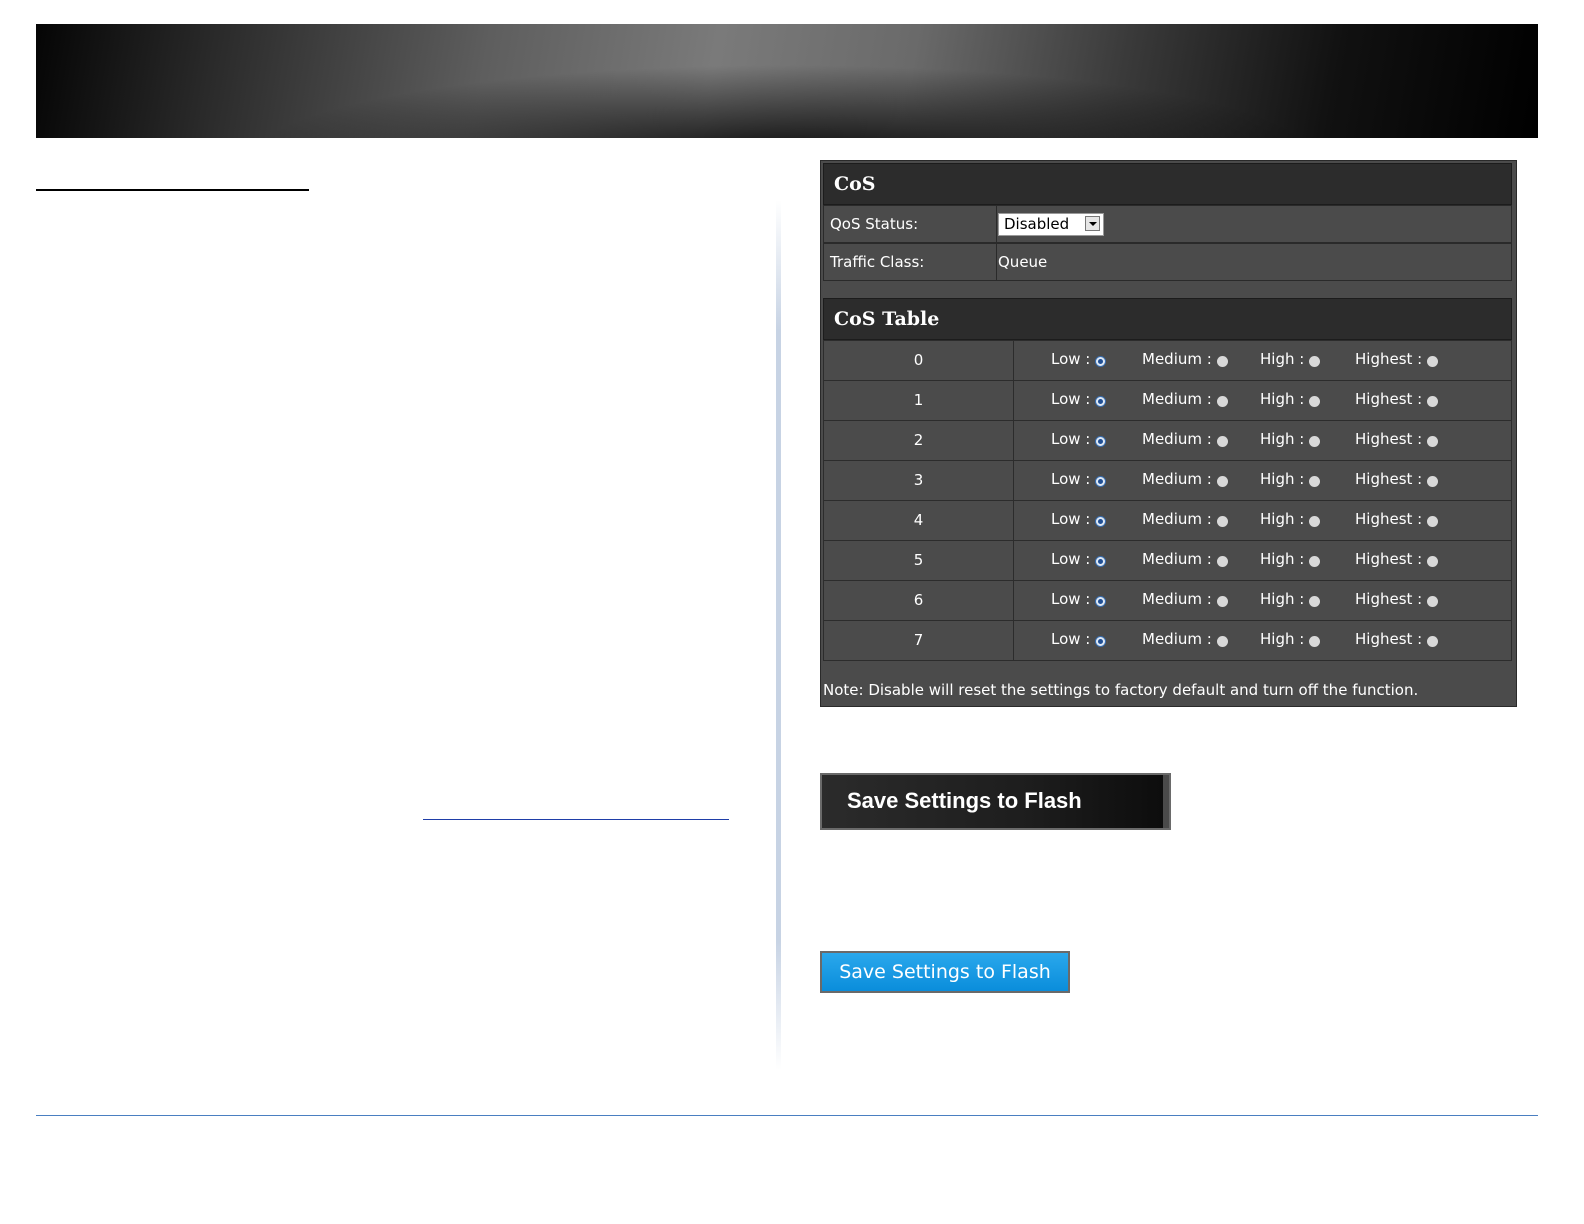 The height and width of the screenshot is (1224, 1584). Describe the element at coordinates (1037, 224) in the screenshot. I see `qos-status-value: Disabled` at that location.